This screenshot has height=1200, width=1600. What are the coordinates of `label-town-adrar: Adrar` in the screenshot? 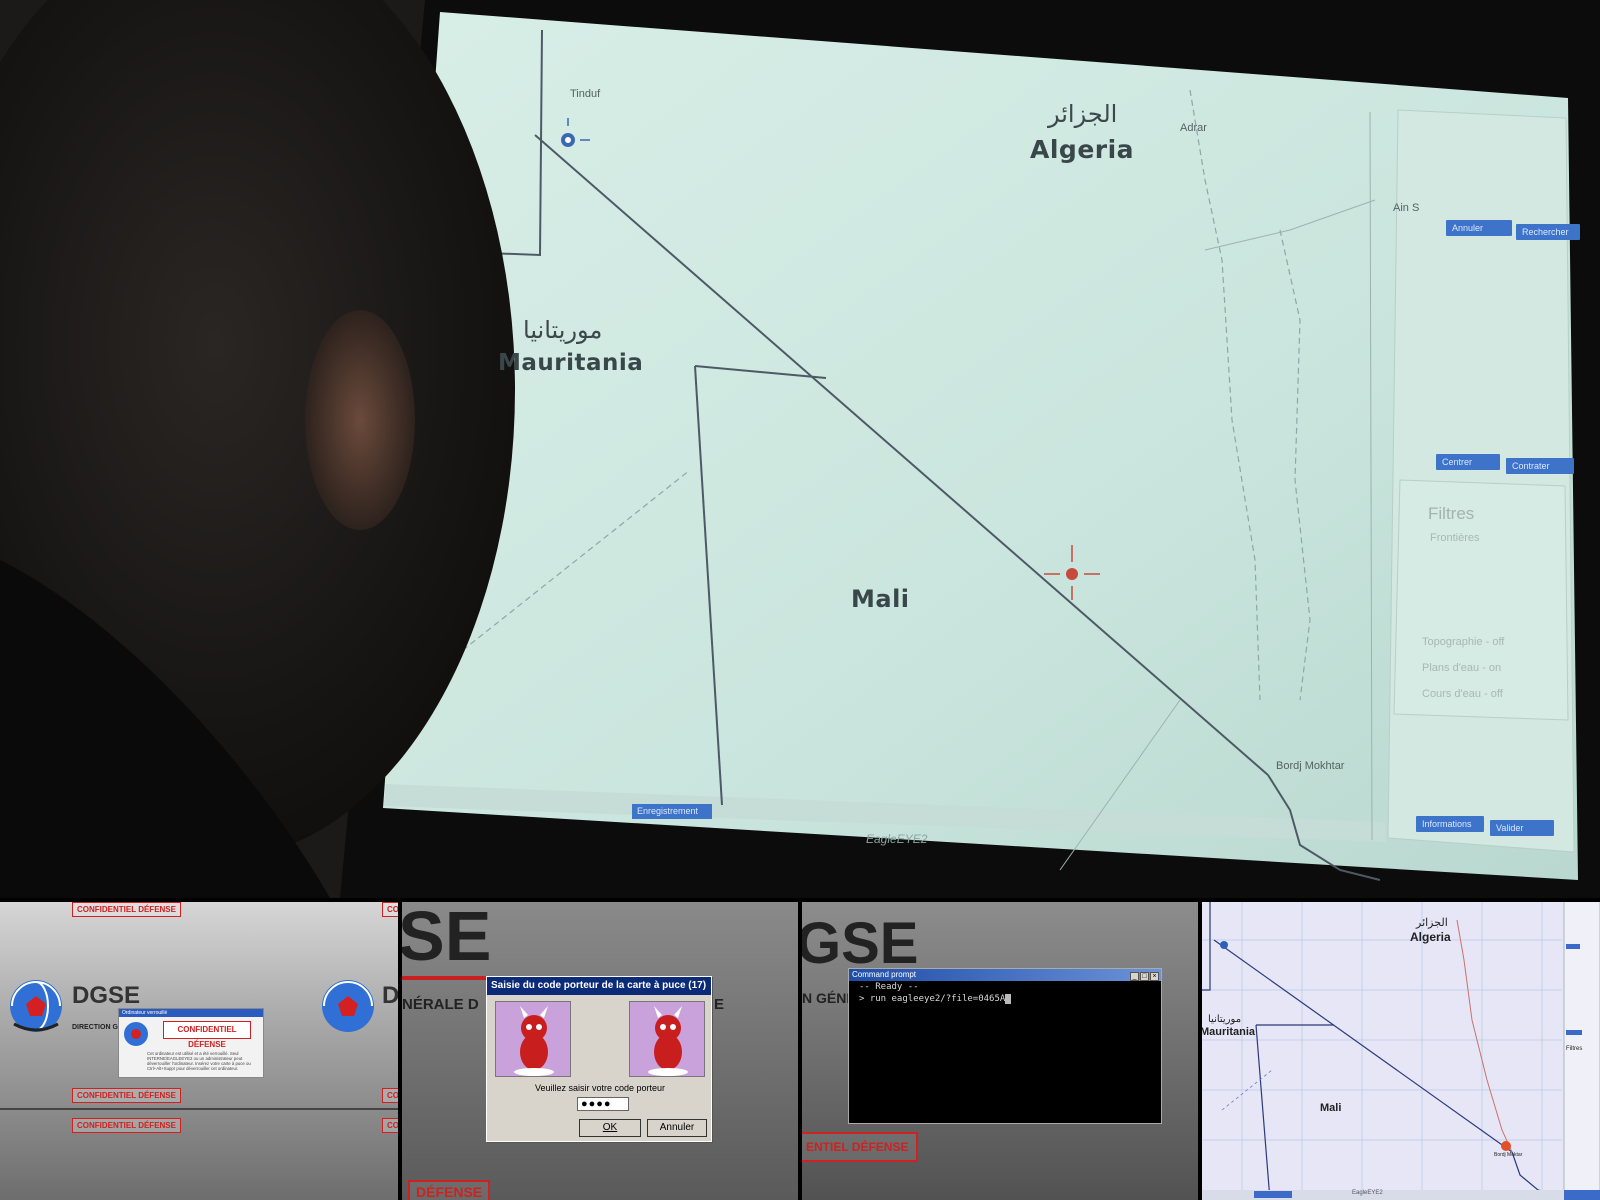 It's located at (1193, 128).